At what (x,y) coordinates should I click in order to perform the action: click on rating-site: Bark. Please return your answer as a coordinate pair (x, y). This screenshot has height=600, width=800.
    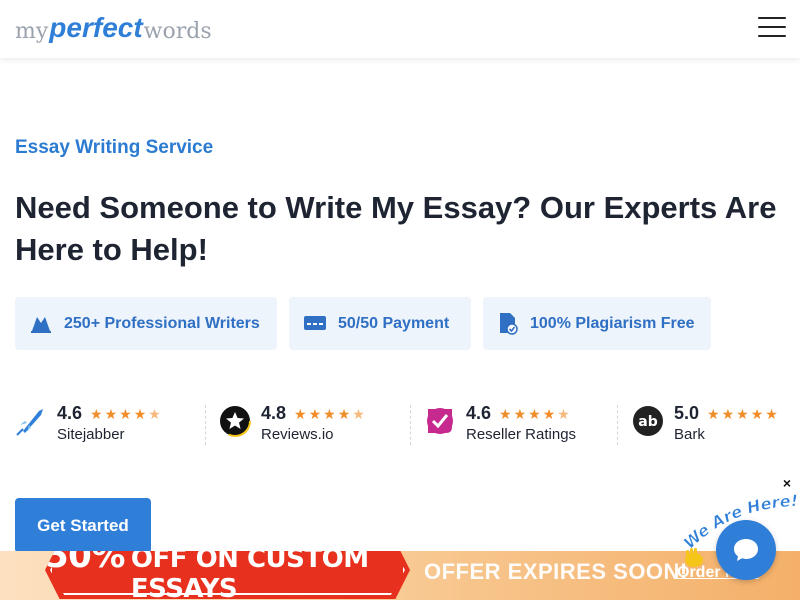
    Looking at the image, I should click on (689, 434).